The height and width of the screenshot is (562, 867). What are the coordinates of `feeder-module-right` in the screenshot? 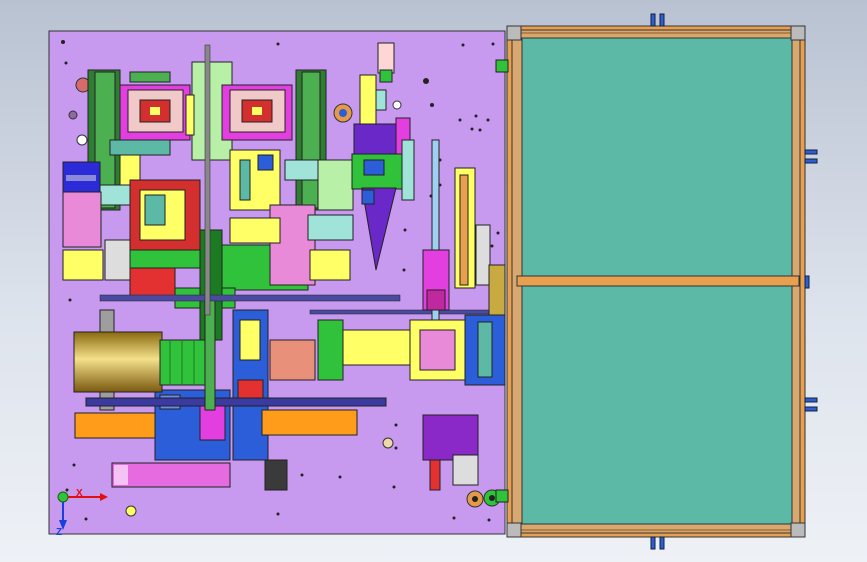 It's located at (274, 140).